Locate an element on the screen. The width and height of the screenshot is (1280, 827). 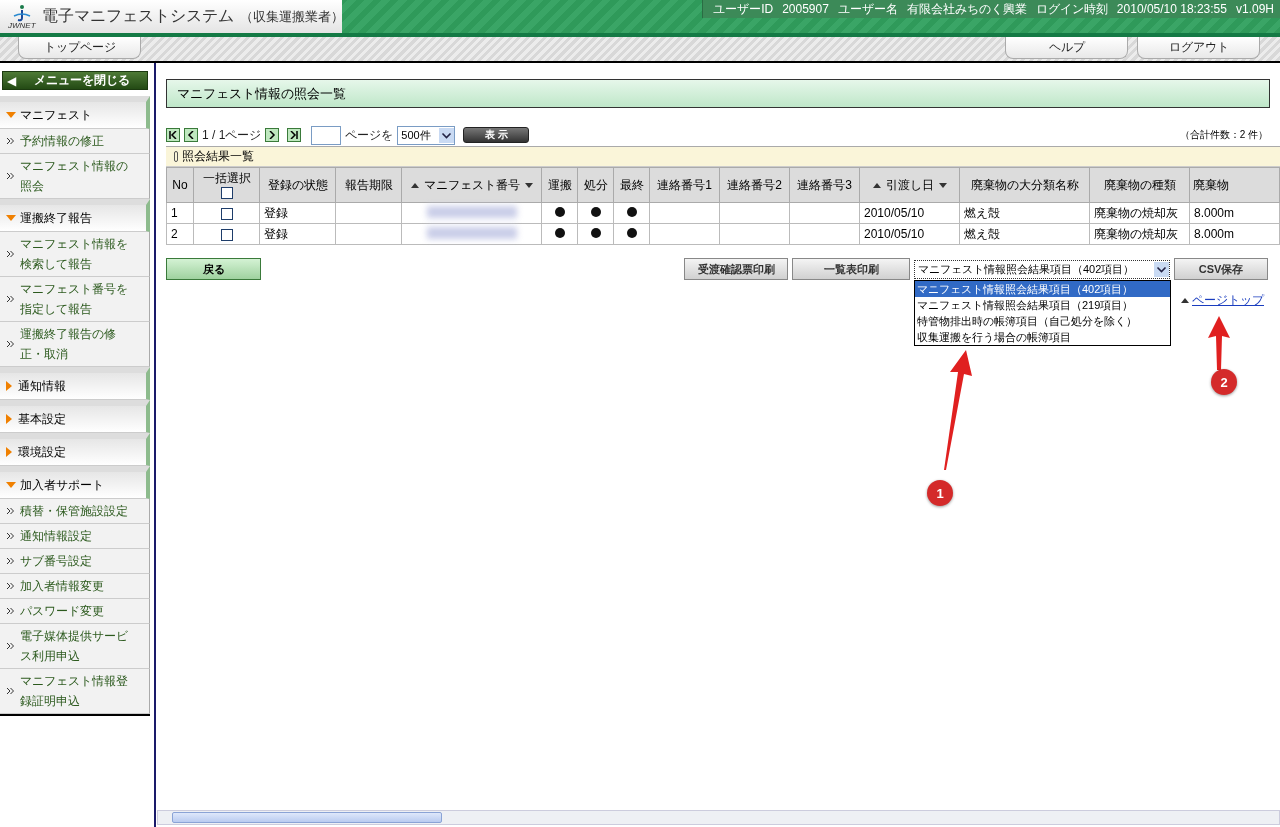
page-input is located at coordinates (326, 135).